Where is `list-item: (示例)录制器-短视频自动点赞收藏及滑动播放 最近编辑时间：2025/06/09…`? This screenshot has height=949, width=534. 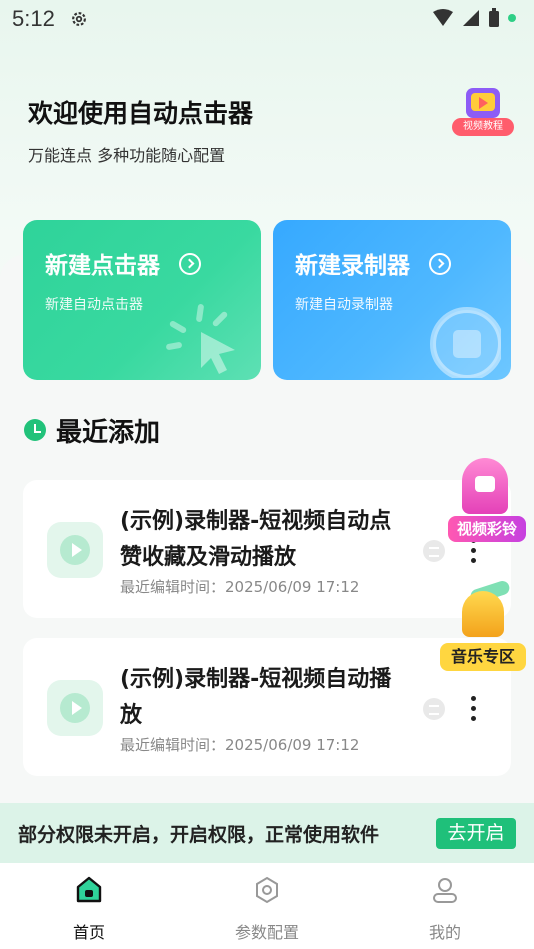 list-item: (示例)录制器-短视频自动点赞收藏及滑动播放 最近编辑时间：2025/06/09… is located at coordinates (267, 549).